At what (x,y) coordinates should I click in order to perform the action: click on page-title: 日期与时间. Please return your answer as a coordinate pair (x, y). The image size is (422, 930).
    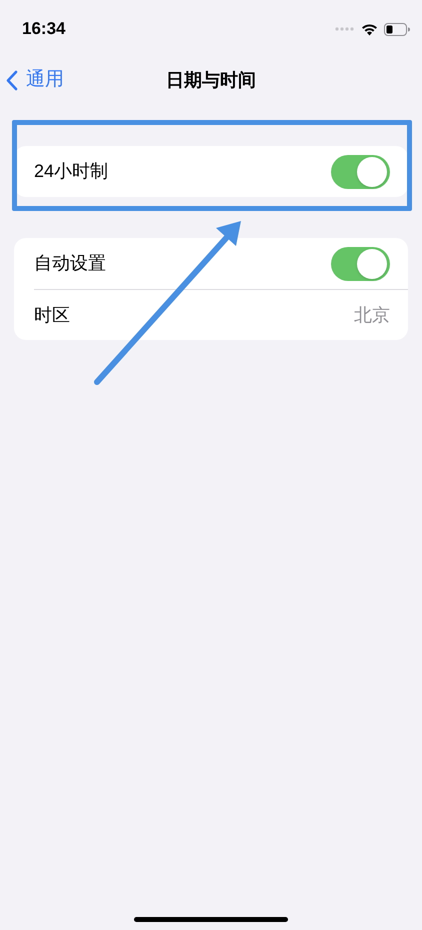
    Looking at the image, I should click on (211, 80).